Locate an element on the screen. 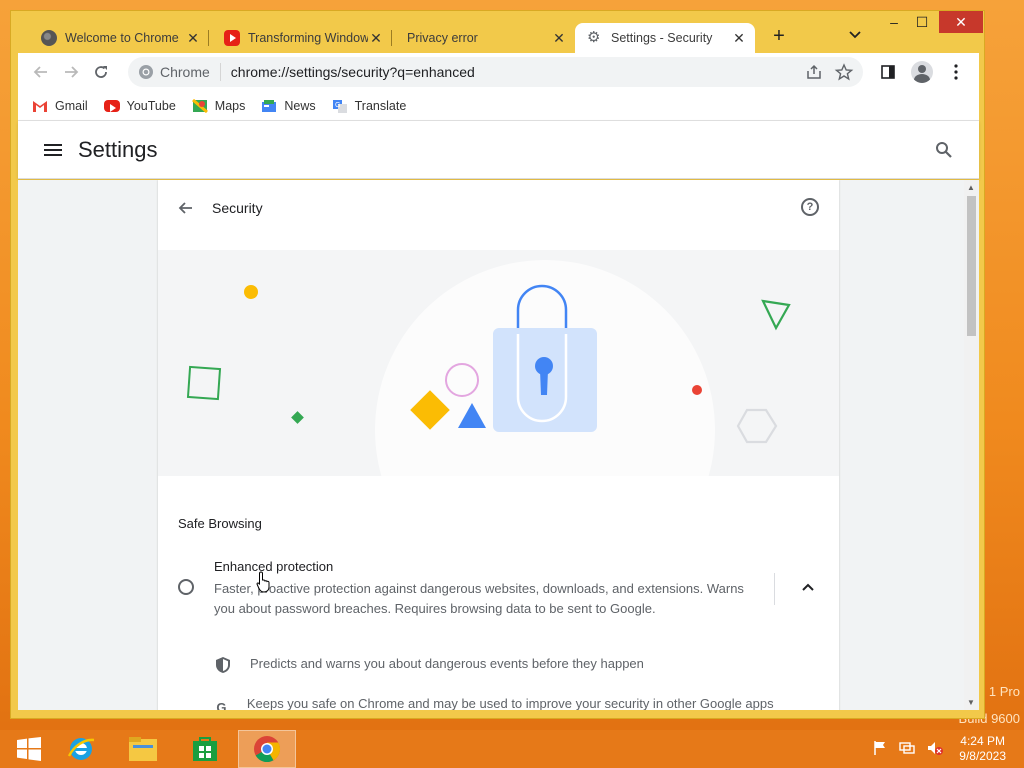  chevron-down-icon is located at coordinates (855, 35).